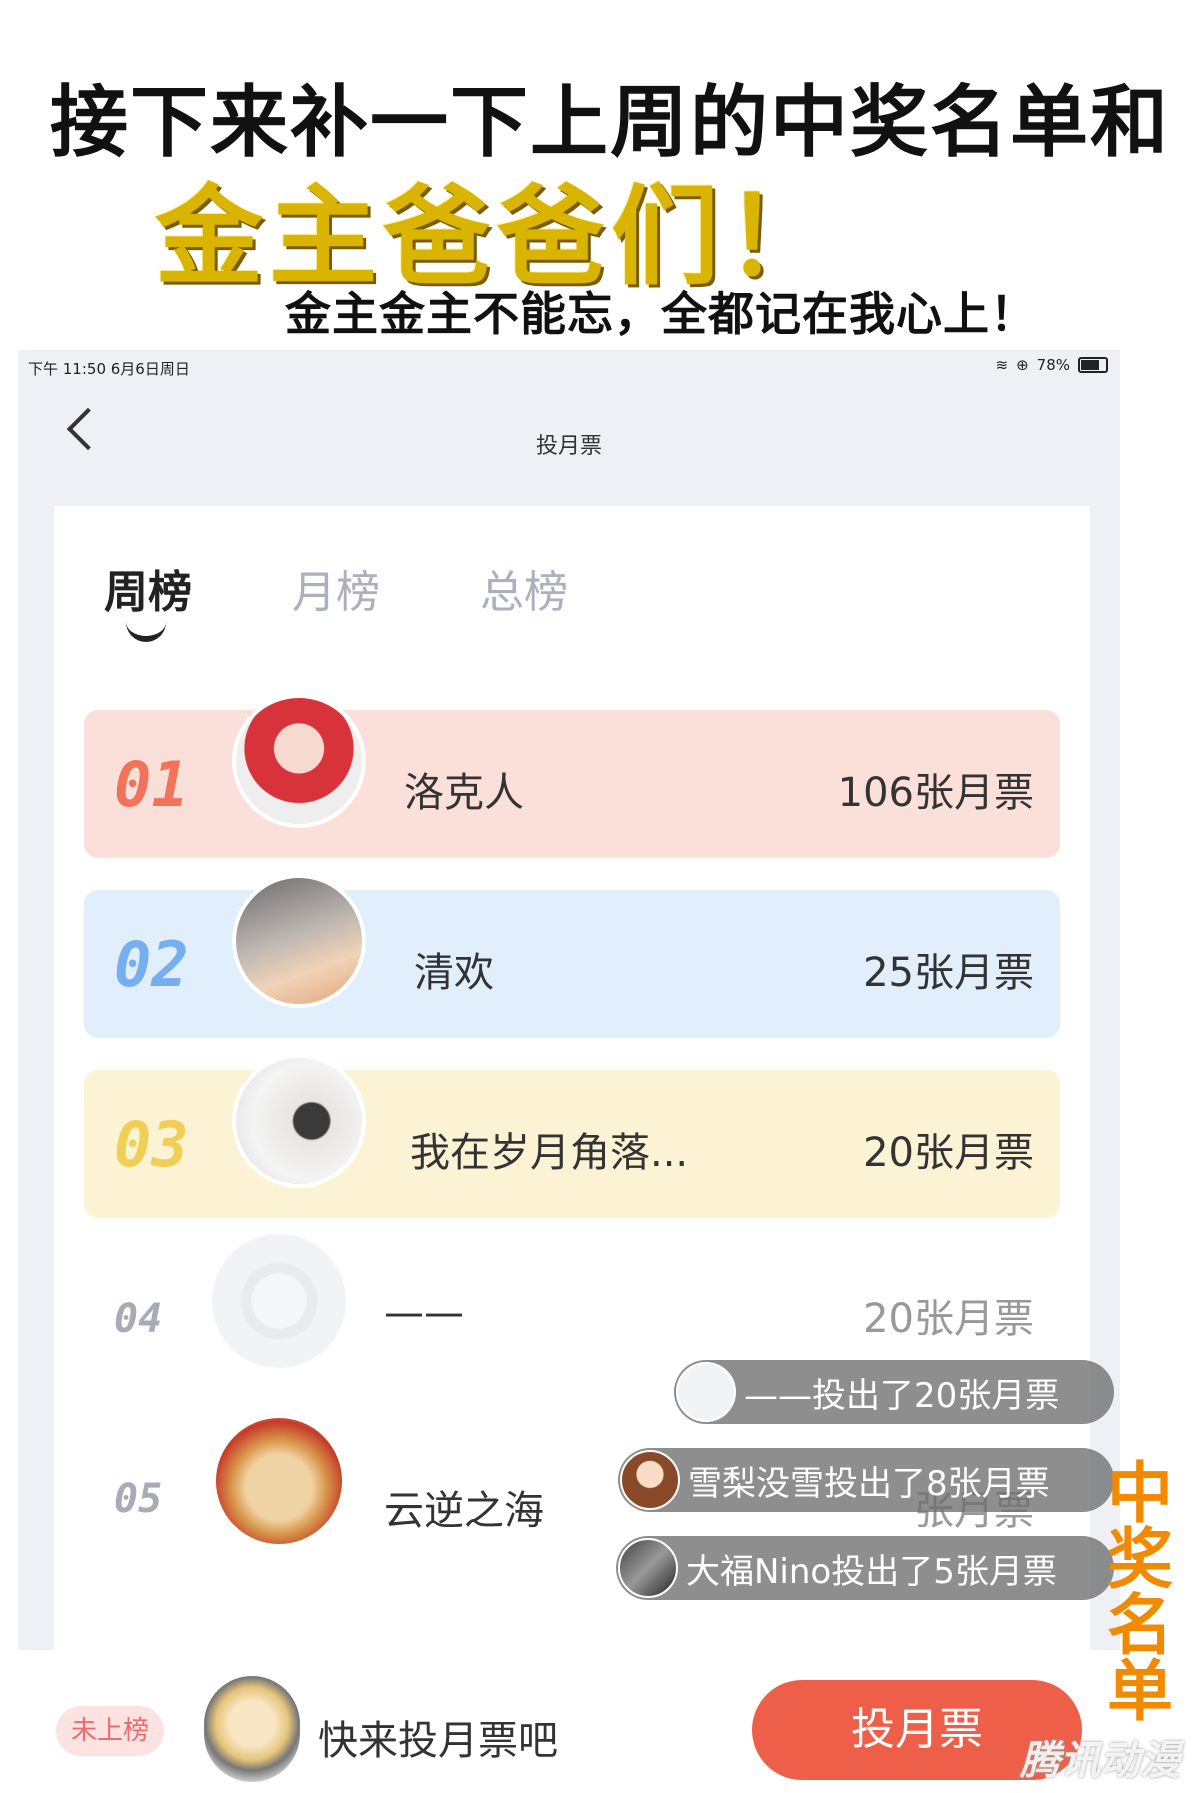  What do you see at coordinates (464, 793) in the screenshot?
I see `user-name: 洛克人` at bounding box center [464, 793].